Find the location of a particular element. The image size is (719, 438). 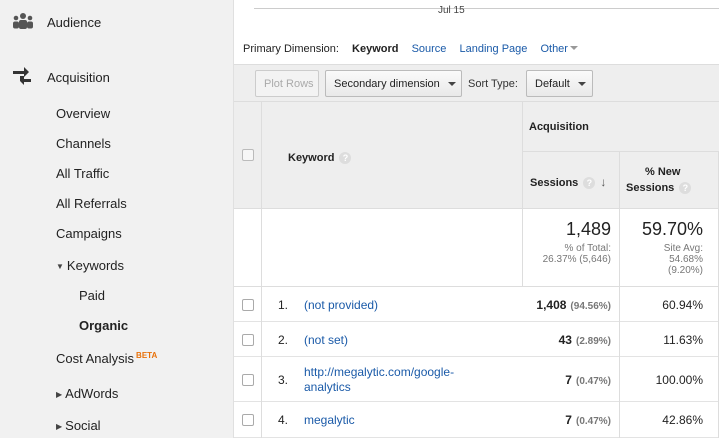

chart-x-axis: Jul 15 is located at coordinates (486, 10).